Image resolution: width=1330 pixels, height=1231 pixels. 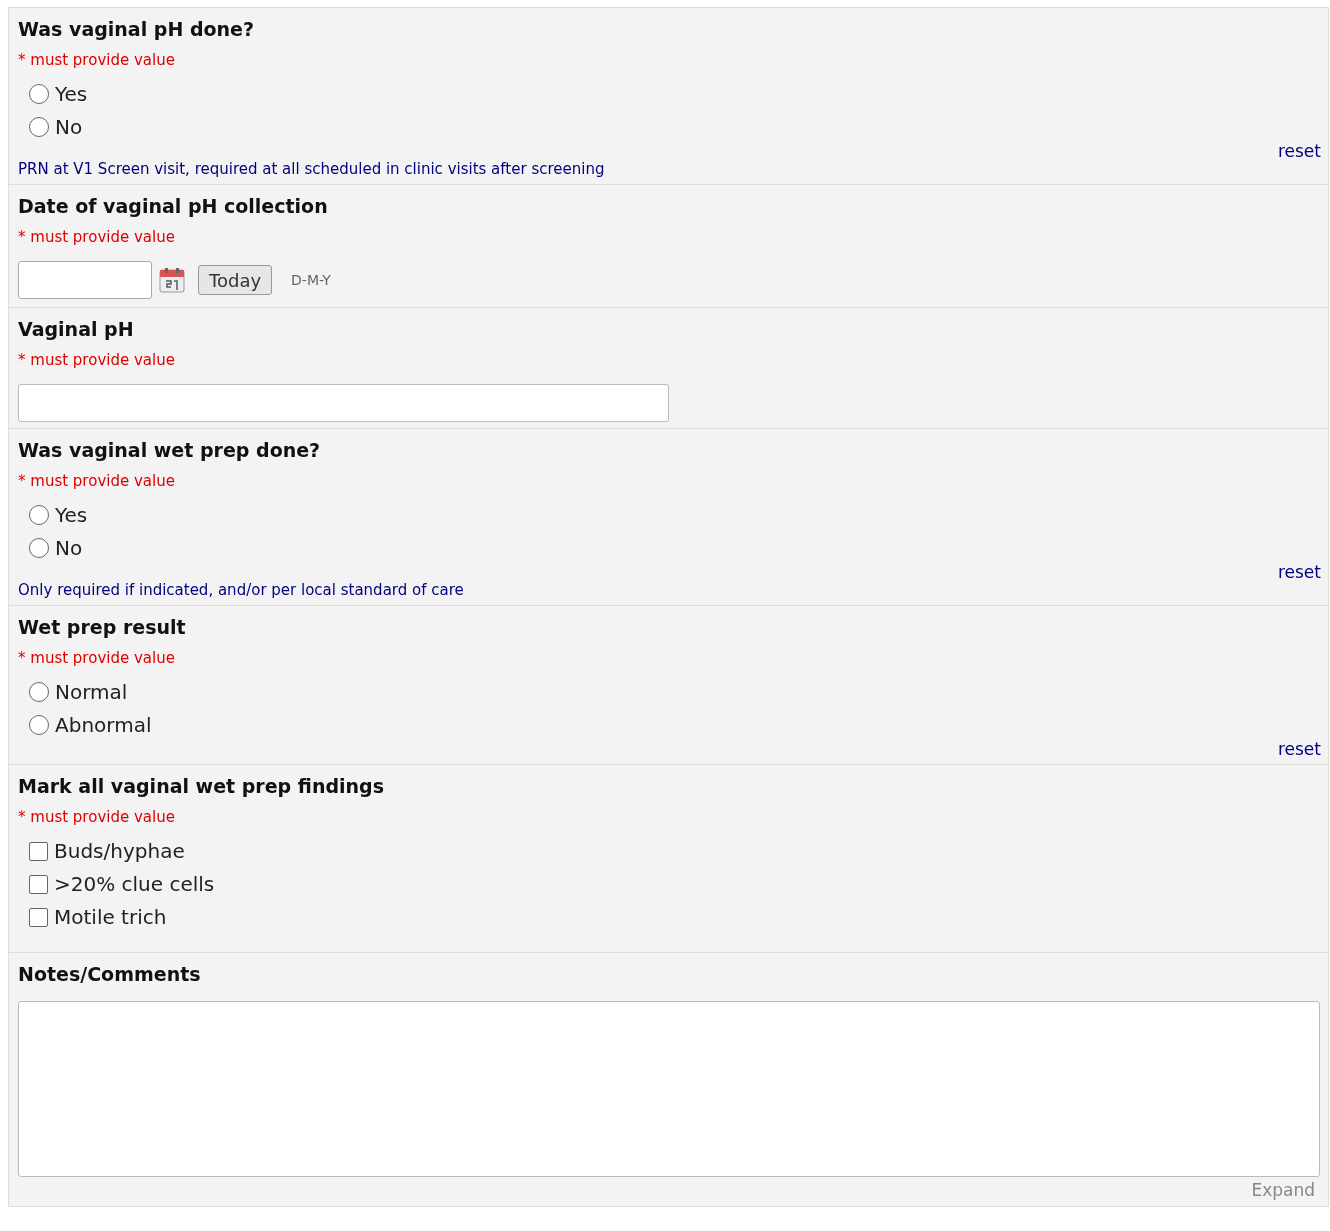 I want to click on text-input-field, so click(x=343, y=403).